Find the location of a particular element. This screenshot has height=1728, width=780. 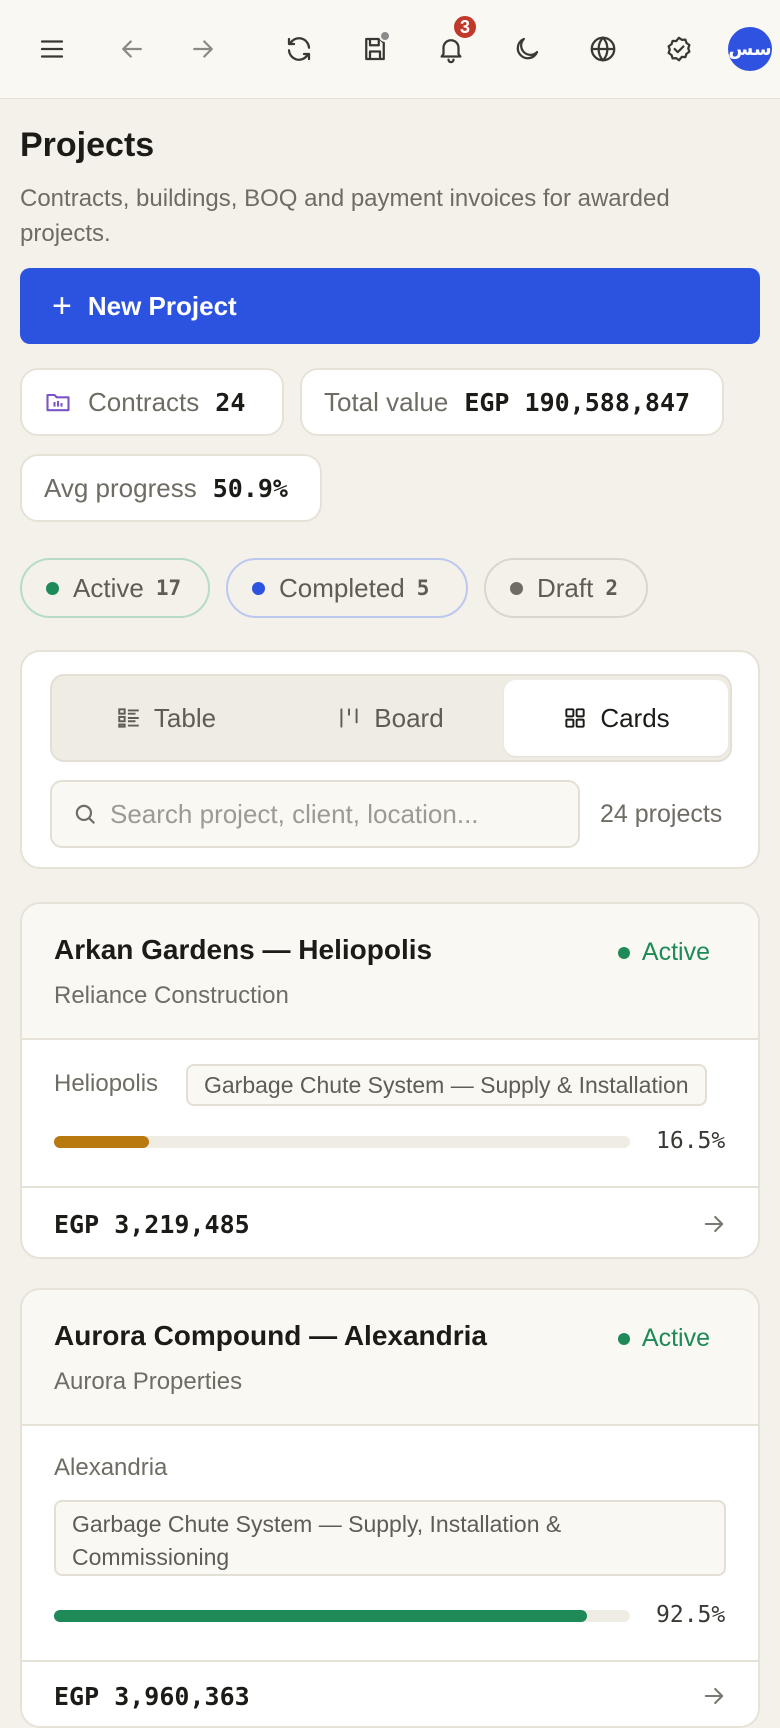

completed-dot is located at coordinates (258, 588).